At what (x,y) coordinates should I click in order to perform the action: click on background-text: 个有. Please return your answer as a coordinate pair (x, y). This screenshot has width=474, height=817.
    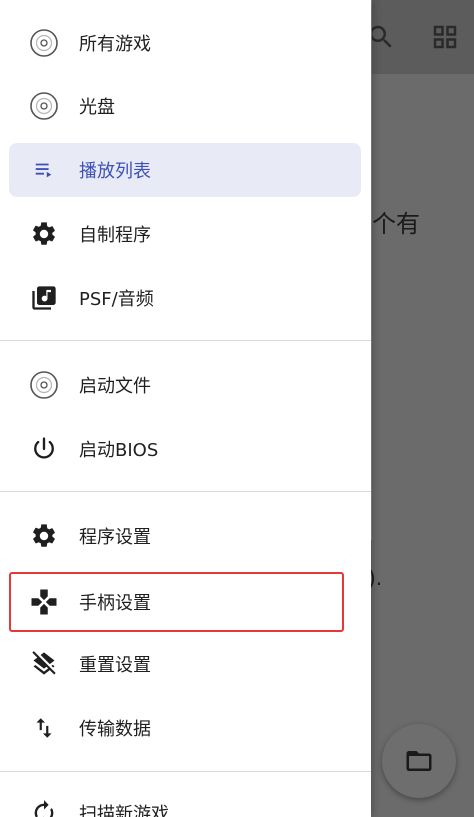
    Looking at the image, I should click on (396, 224).